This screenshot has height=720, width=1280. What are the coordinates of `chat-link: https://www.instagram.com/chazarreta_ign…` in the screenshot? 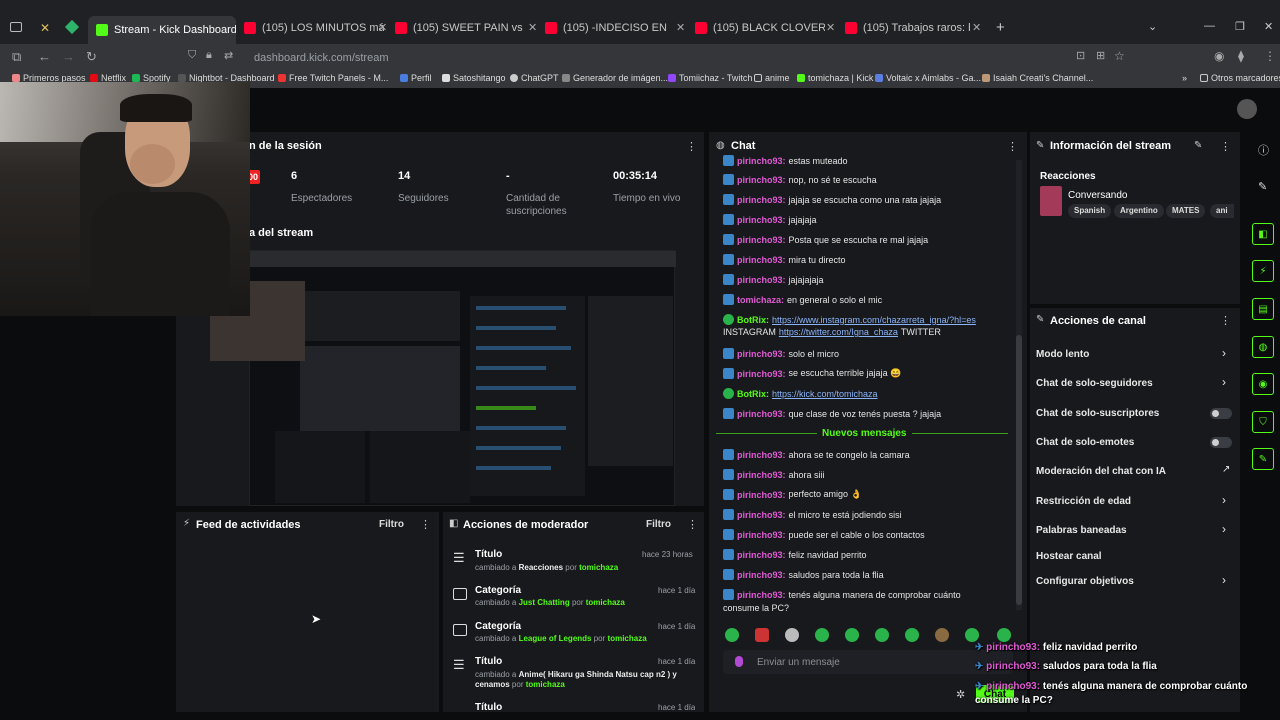 It's located at (874, 320).